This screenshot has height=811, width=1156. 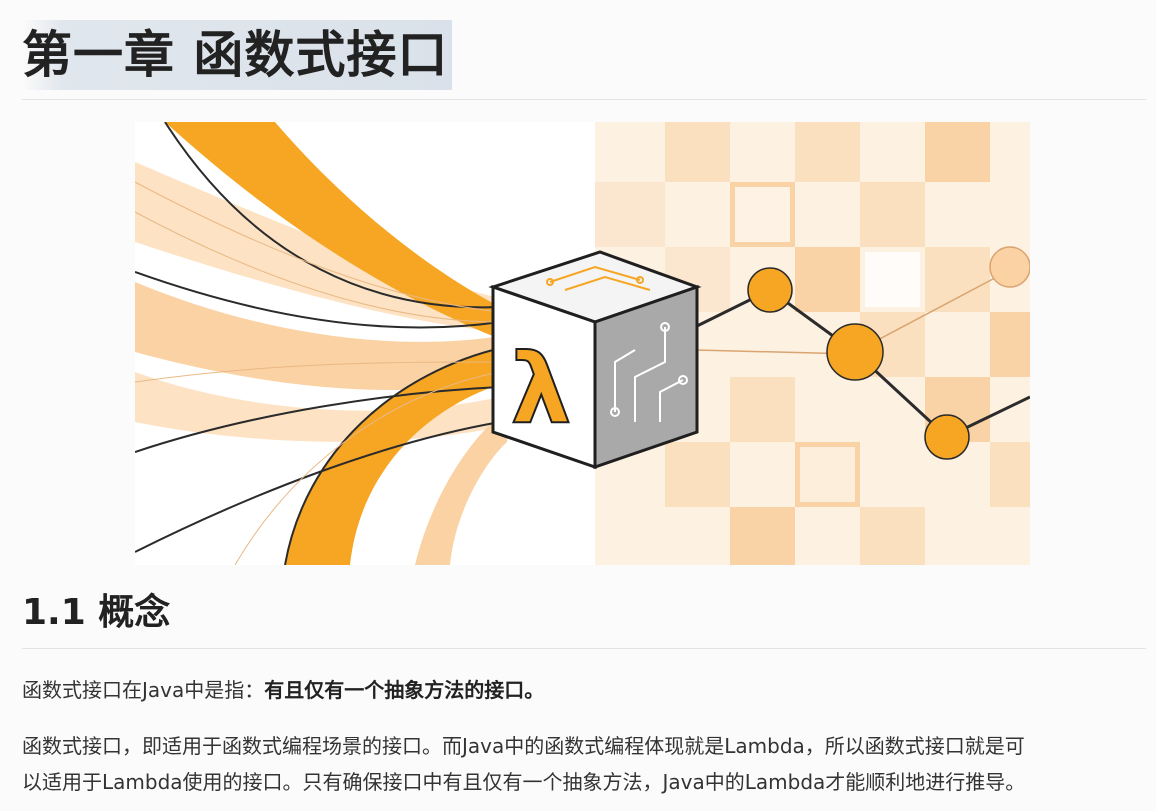 I want to click on chapter-heading-wrap: 第一章 函数式接口, so click(x=237, y=55).